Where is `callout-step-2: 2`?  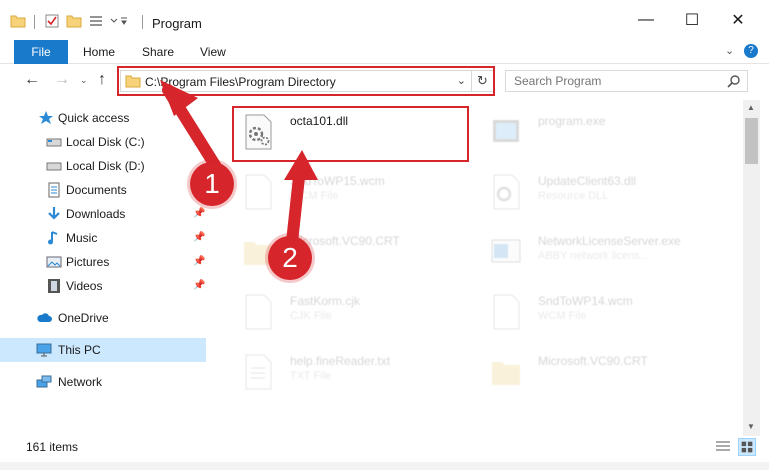 callout-step-2: 2 is located at coordinates (290, 258).